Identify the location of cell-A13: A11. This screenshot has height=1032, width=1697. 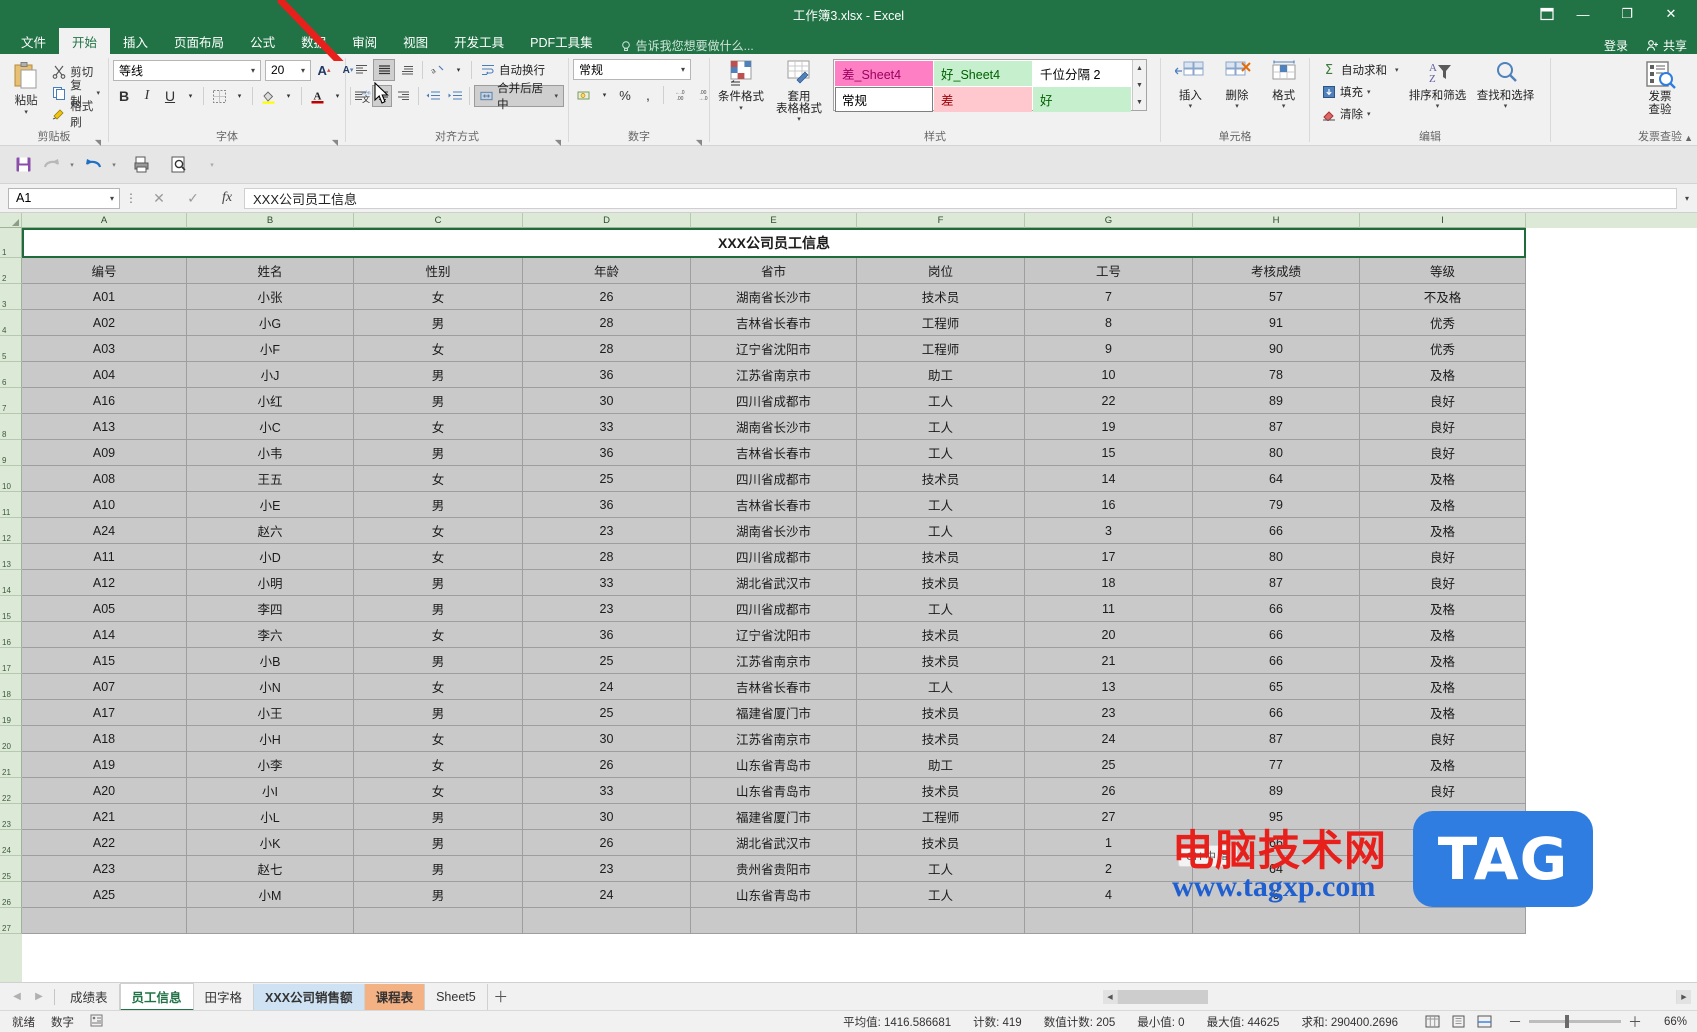
(104, 557).